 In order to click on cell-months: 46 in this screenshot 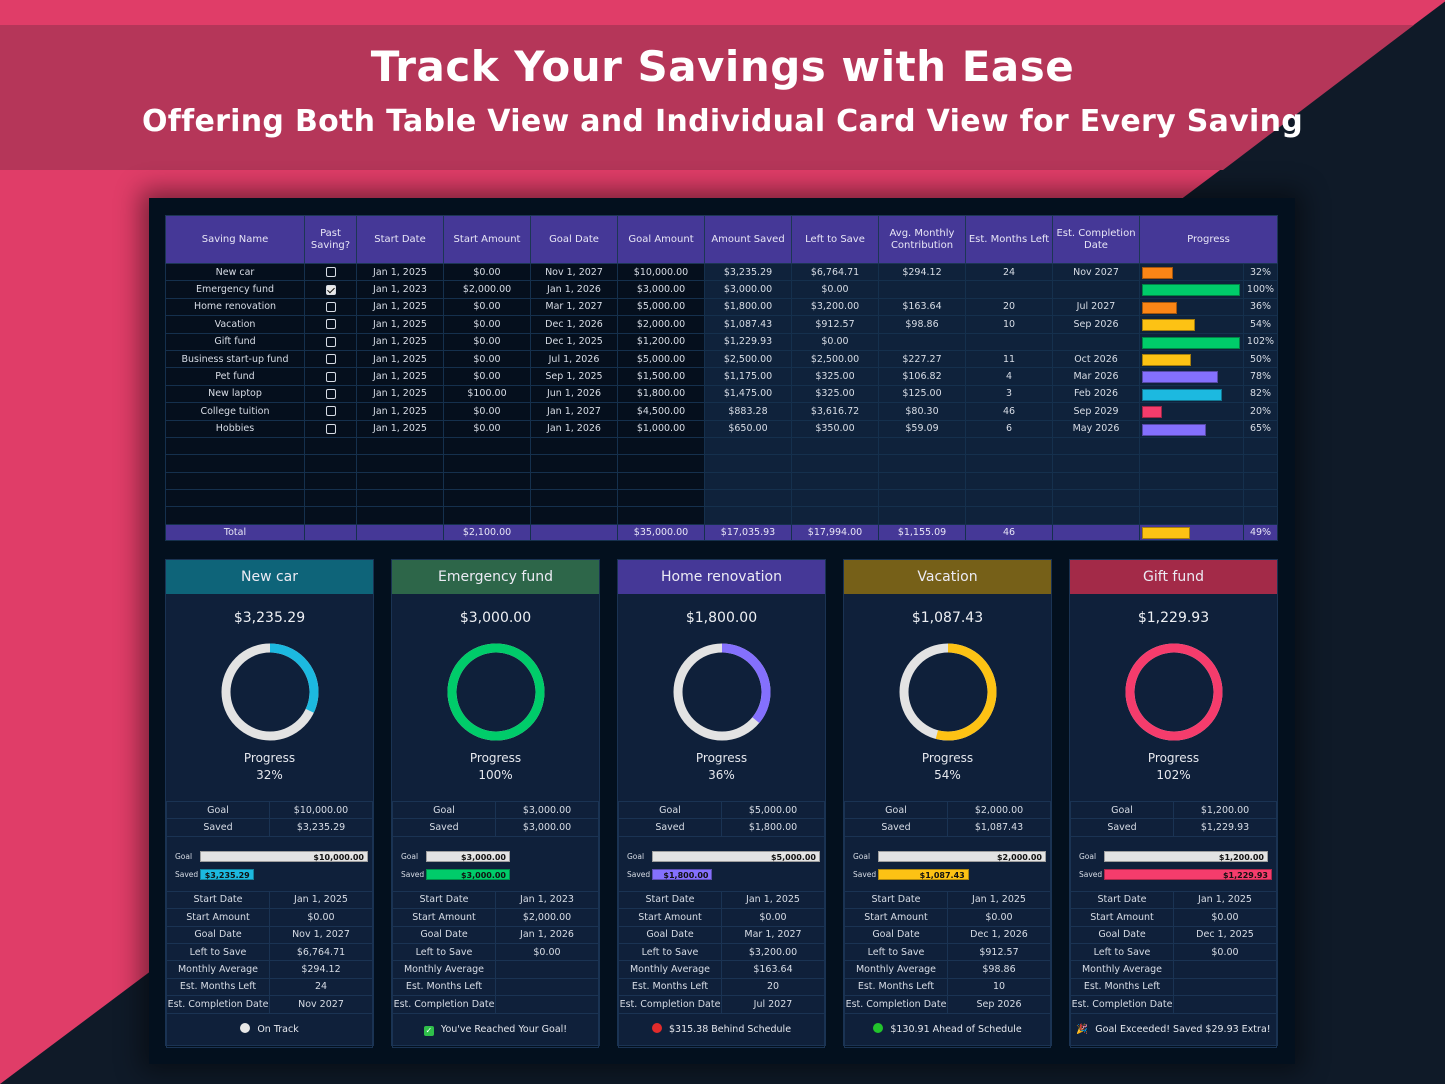, I will do `click(1009, 411)`.